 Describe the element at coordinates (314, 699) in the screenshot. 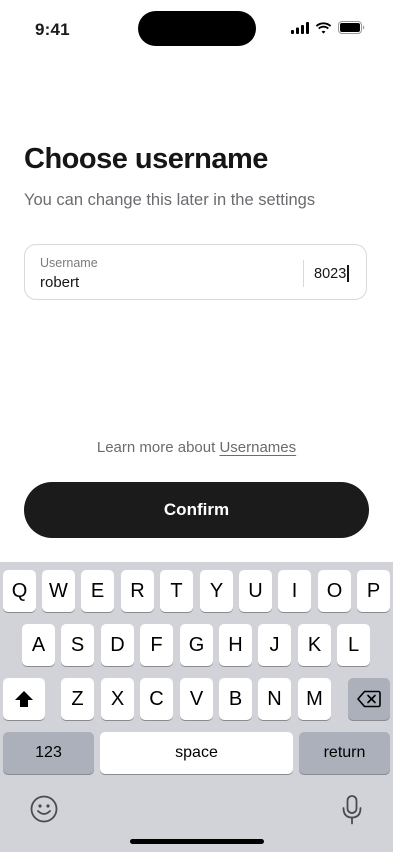

I see `key-m: M` at that location.